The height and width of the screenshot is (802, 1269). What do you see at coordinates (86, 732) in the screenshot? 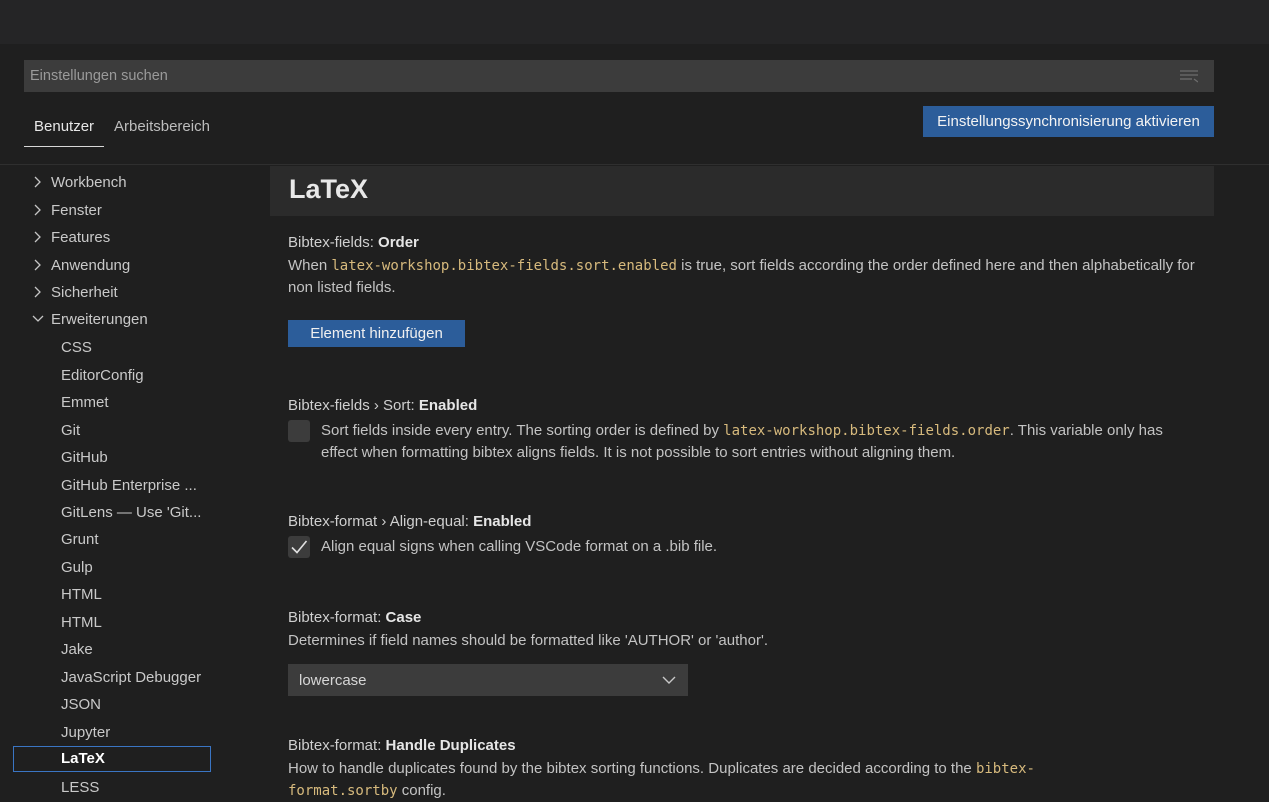
I see `sidebar-item-label: Jupyter` at bounding box center [86, 732].